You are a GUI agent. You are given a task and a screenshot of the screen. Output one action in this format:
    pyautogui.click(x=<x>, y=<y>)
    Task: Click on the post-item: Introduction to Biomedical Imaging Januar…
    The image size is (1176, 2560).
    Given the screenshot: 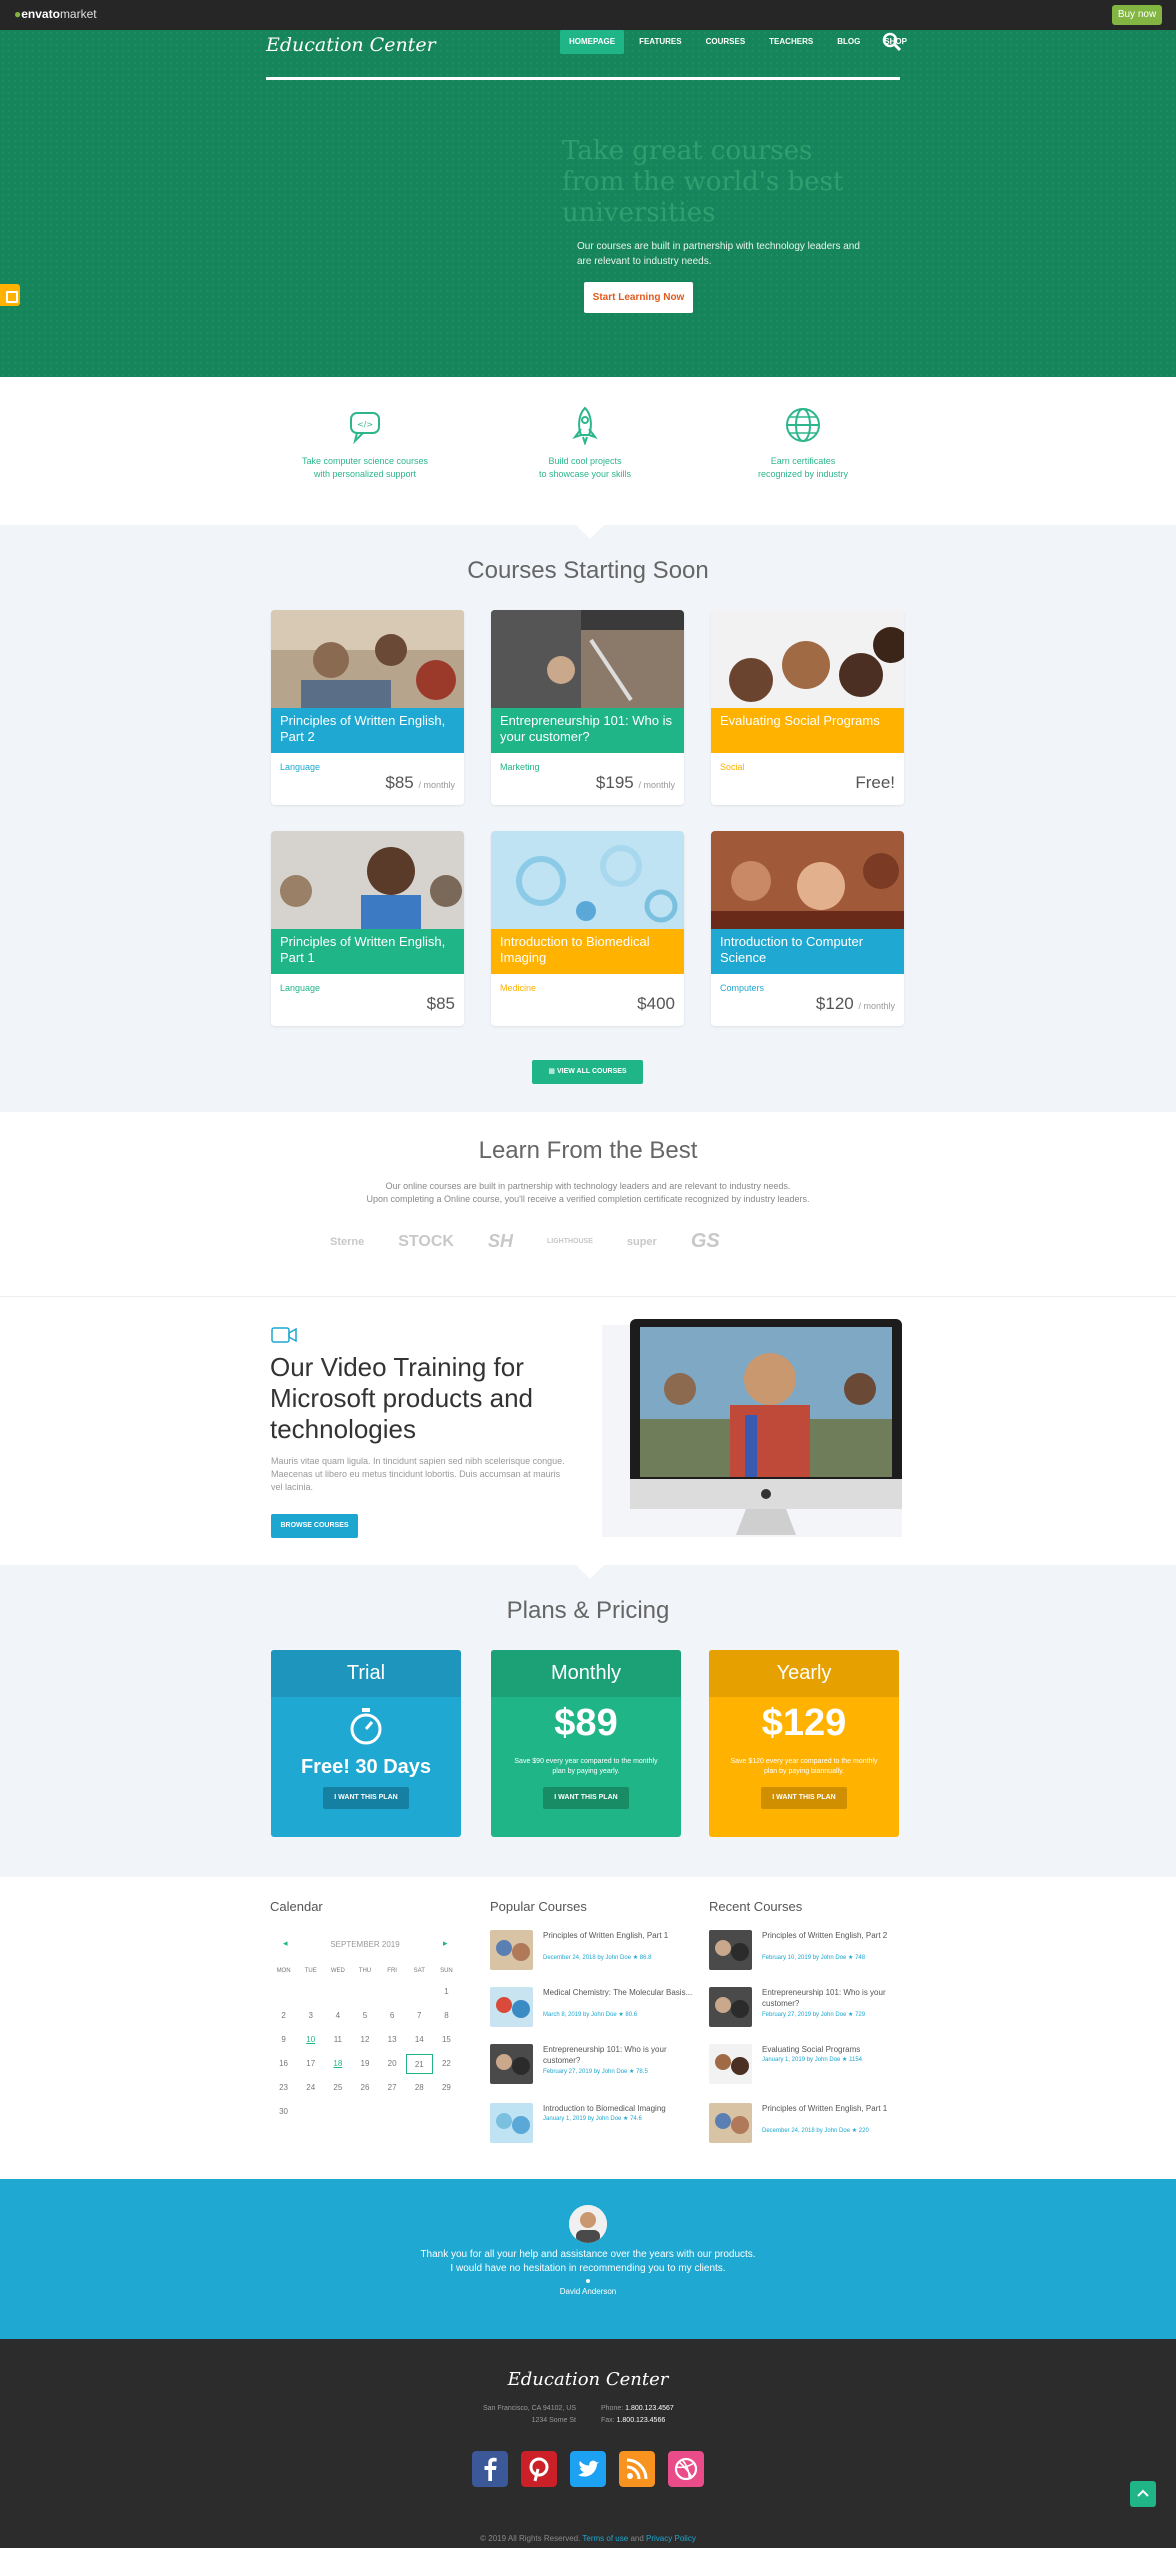 What is the action you would take?
    pyautogui.click(x=590, y=2123)
    